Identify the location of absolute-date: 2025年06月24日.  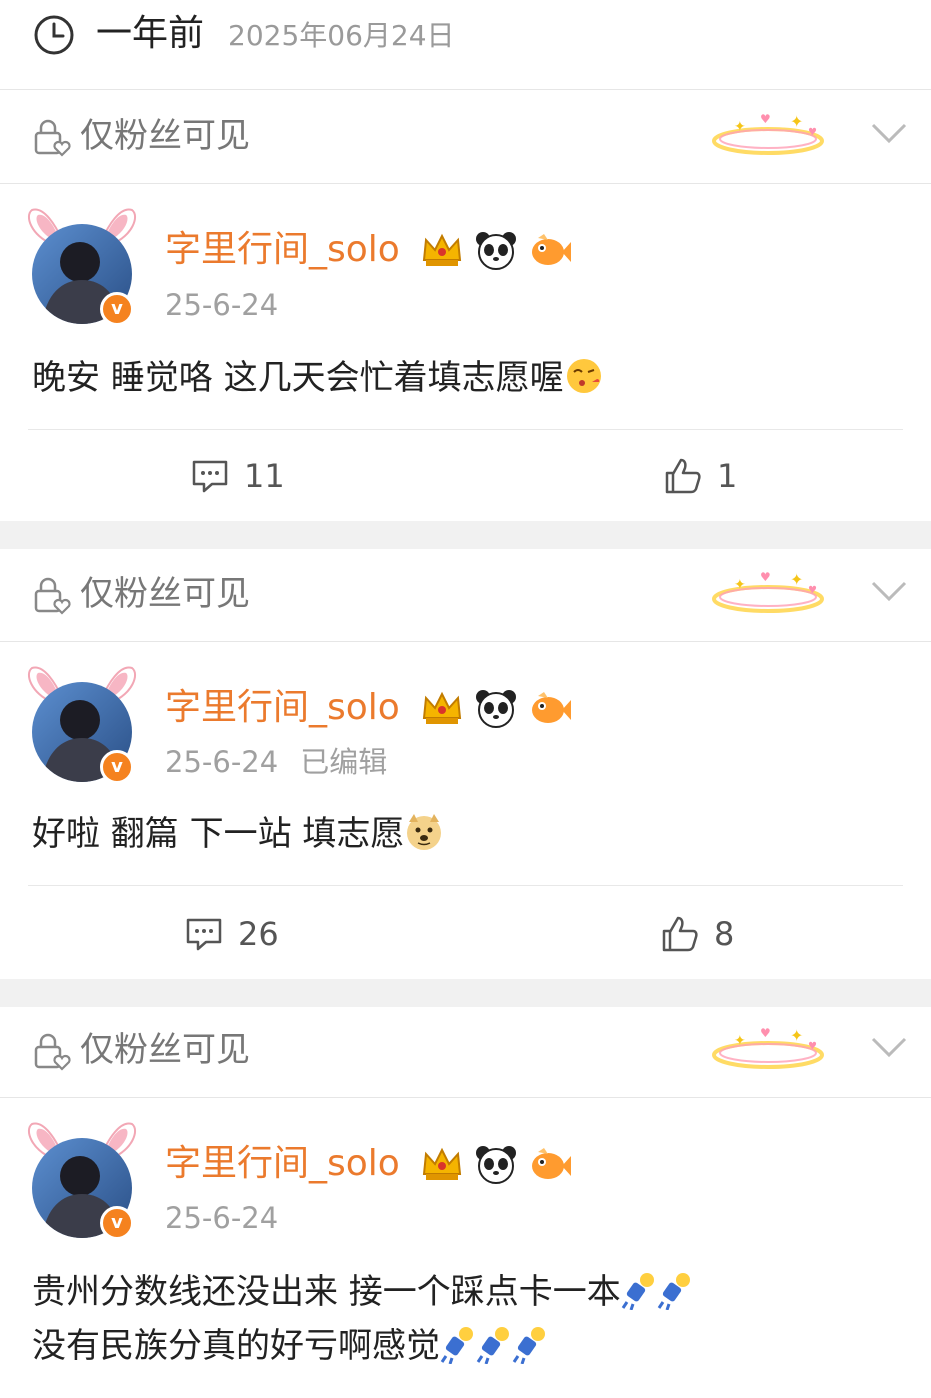
(341, 35).